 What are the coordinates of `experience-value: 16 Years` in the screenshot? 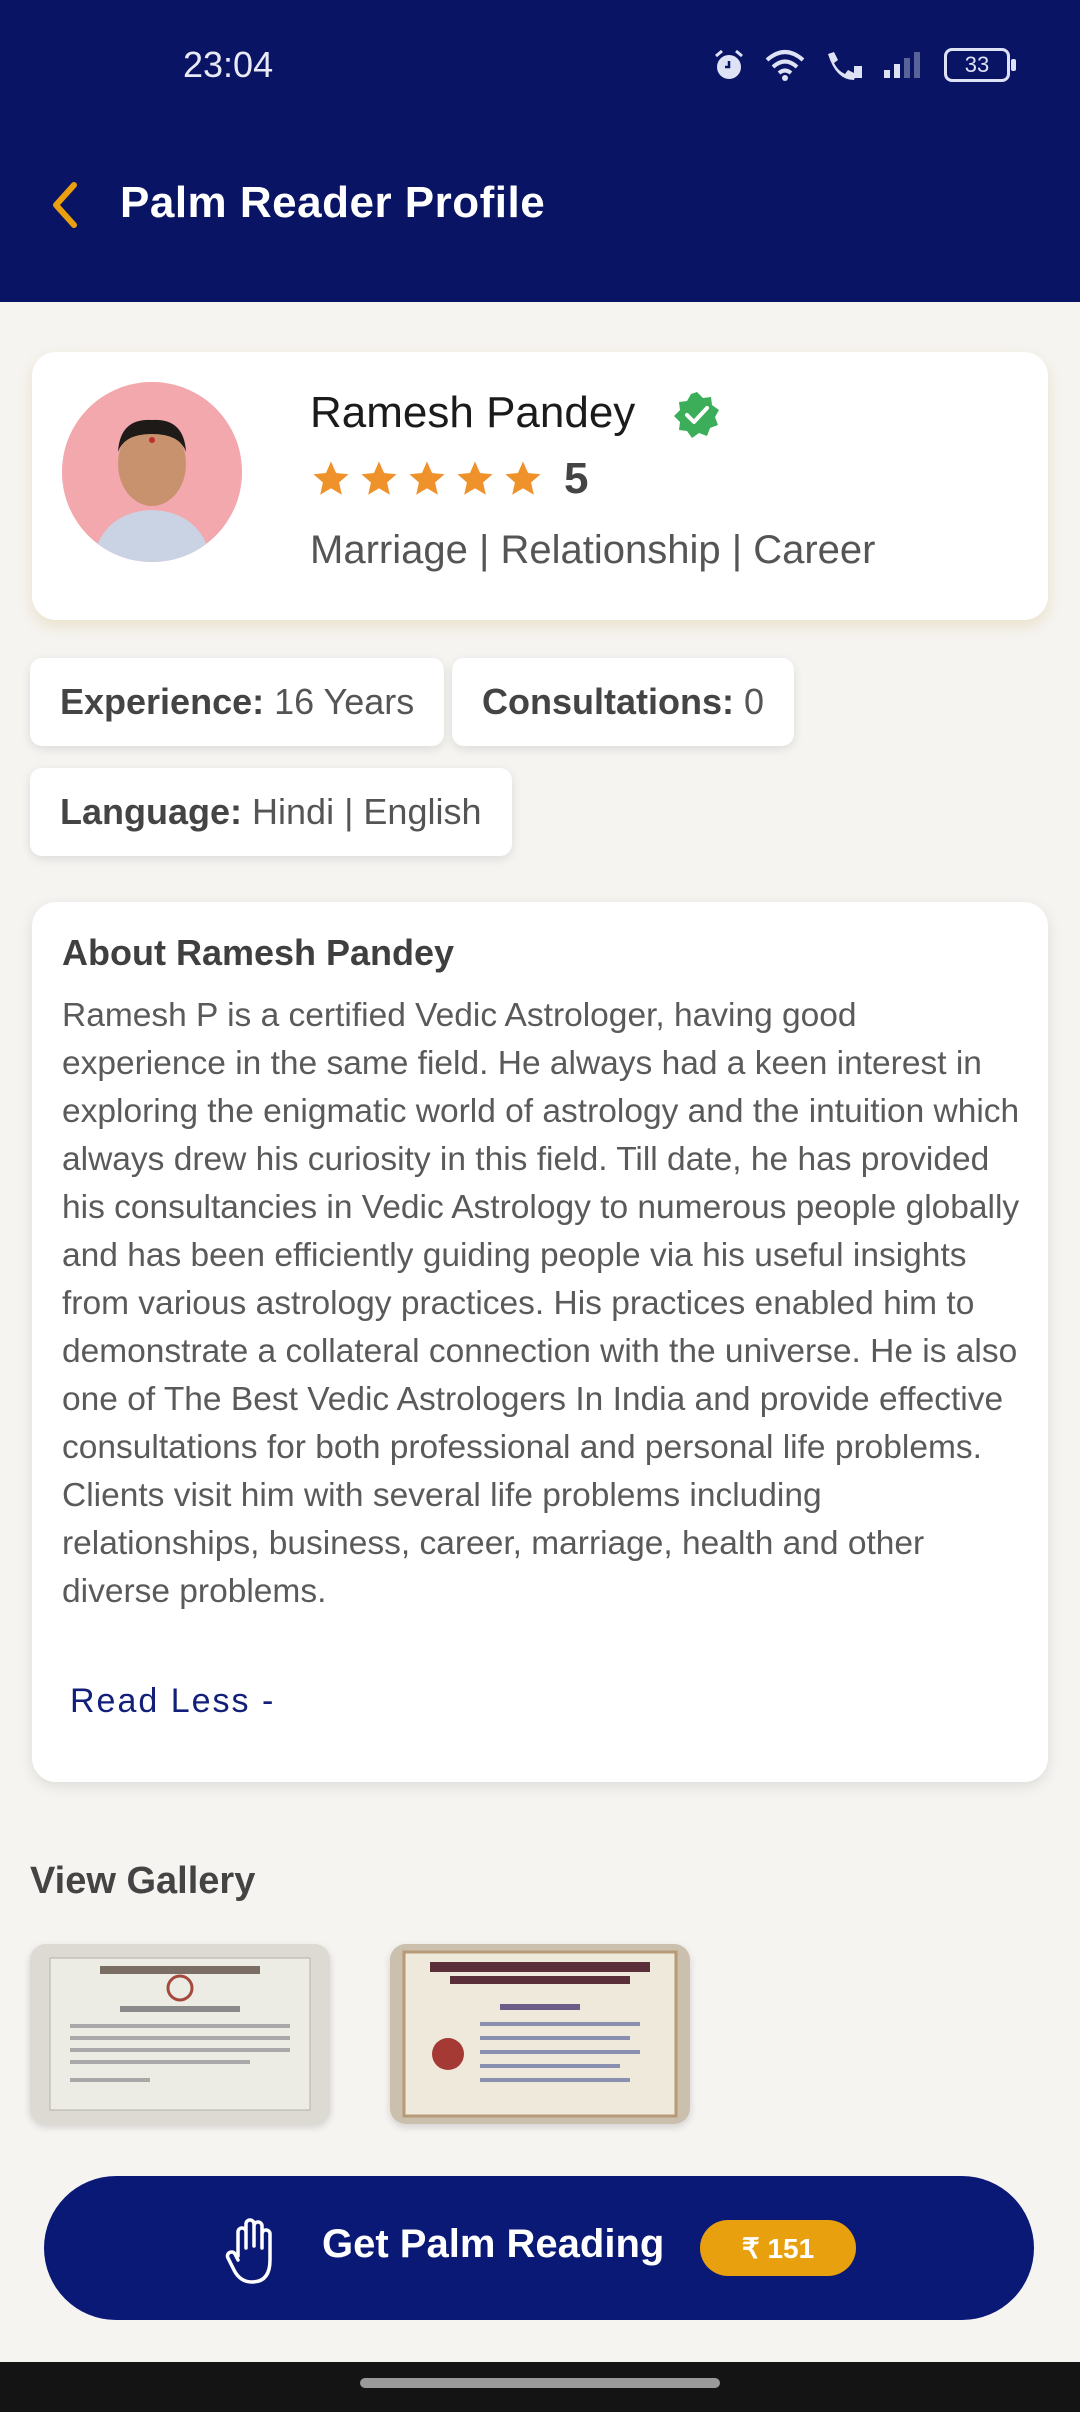 It's located at (344, 701).